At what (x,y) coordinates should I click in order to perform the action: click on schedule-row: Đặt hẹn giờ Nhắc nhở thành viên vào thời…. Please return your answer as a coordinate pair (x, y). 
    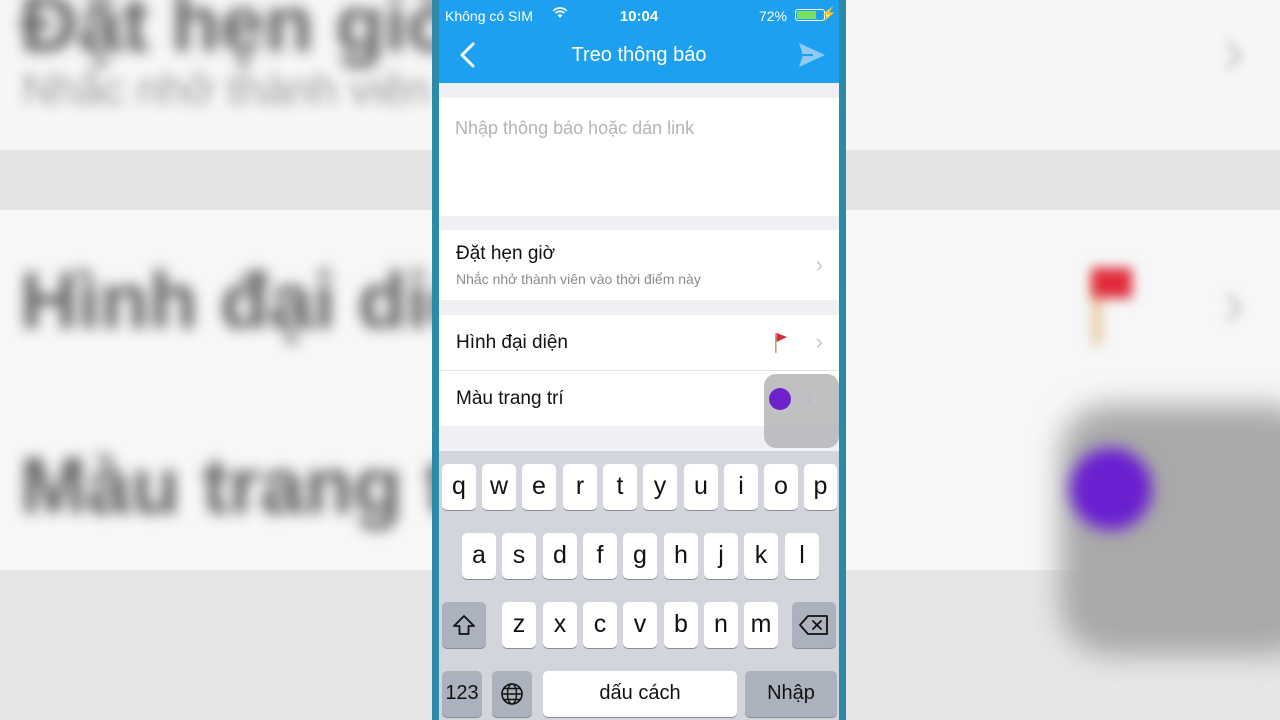
    Looking at the image, I should click on (639, 265).